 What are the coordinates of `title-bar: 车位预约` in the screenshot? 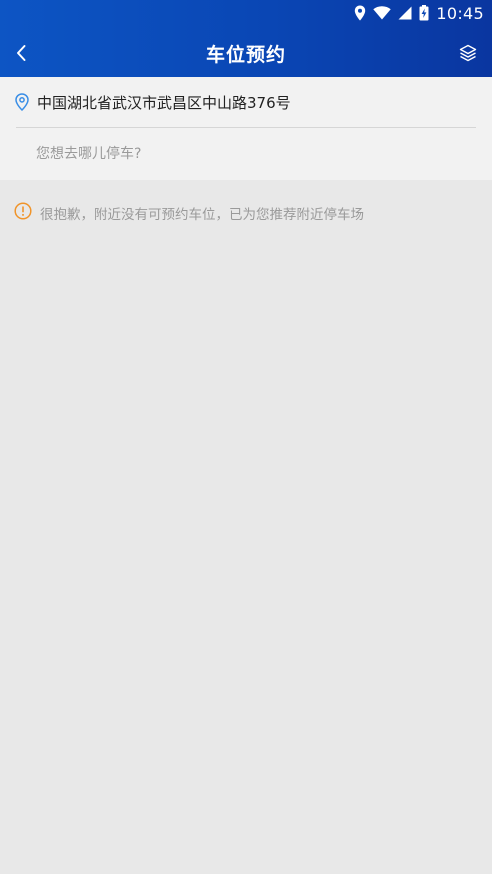 It's located at (246, 53).